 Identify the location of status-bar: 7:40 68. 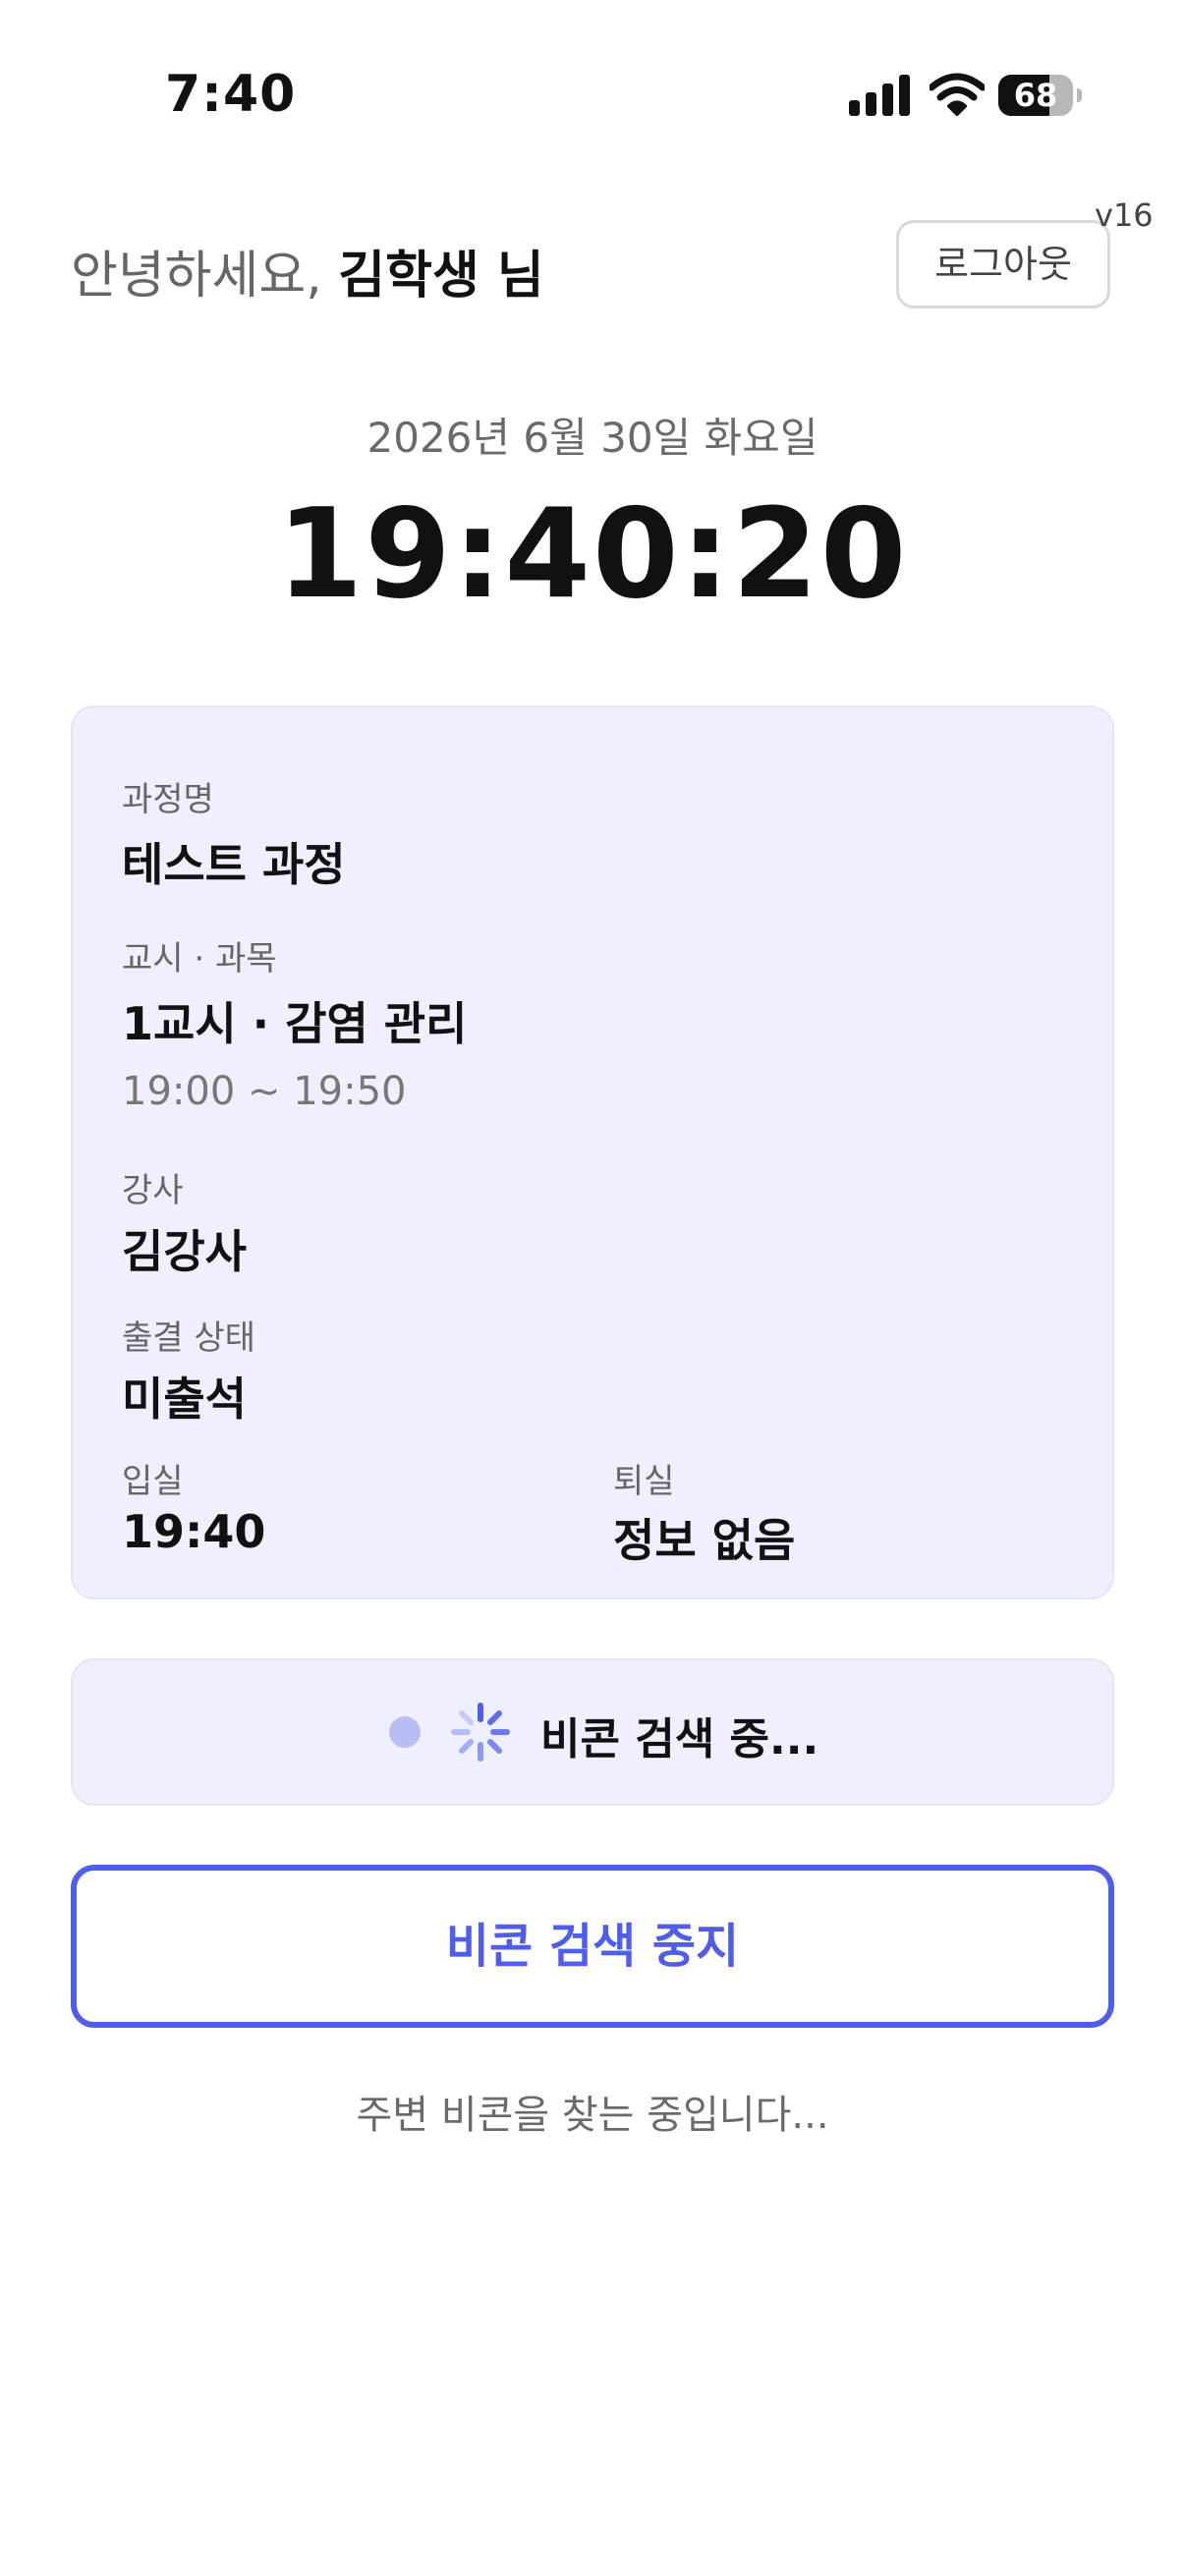
(592, 93).